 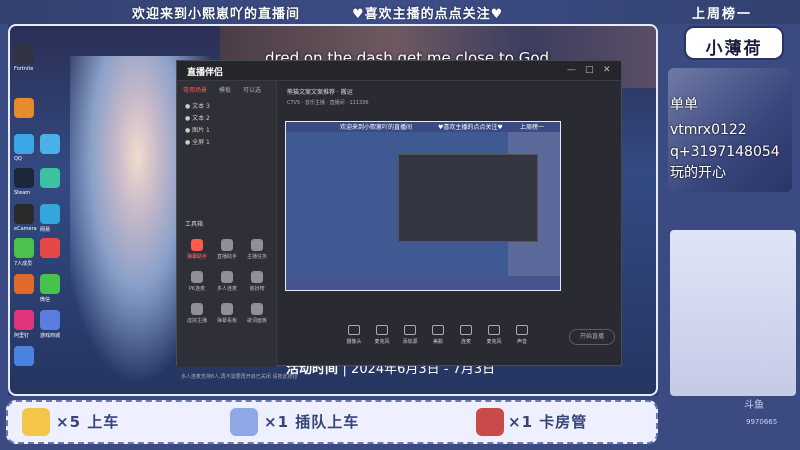 What do you see at coordinates (399, 71) in the screenshot?
I see `window-titlebar: 直播伴侣 — □ ✕` at bounding box center [399, 71].